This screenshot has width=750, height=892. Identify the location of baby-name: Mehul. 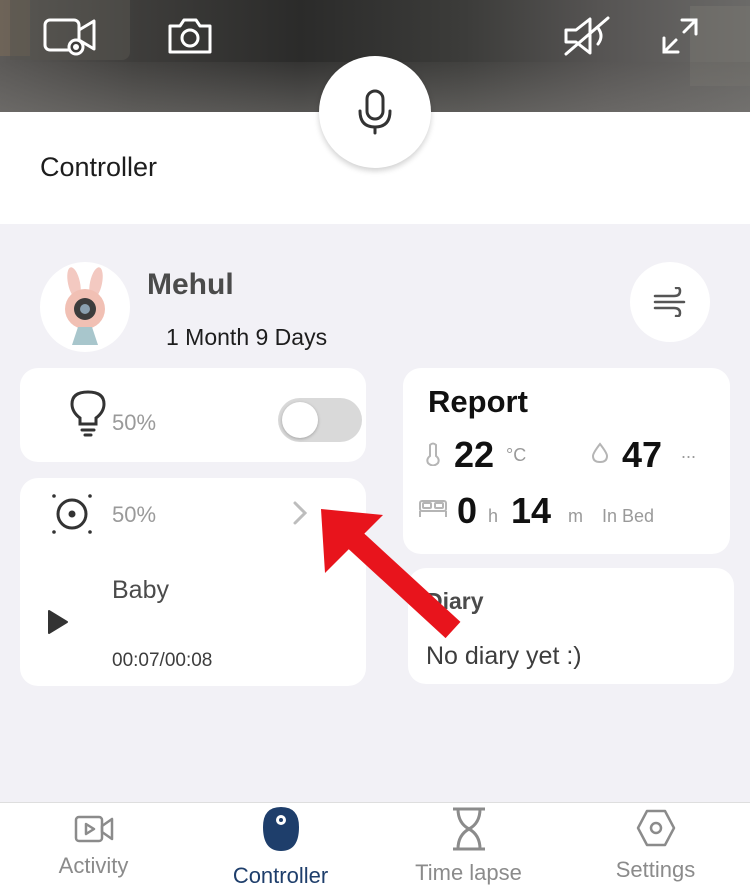
(190, 284).